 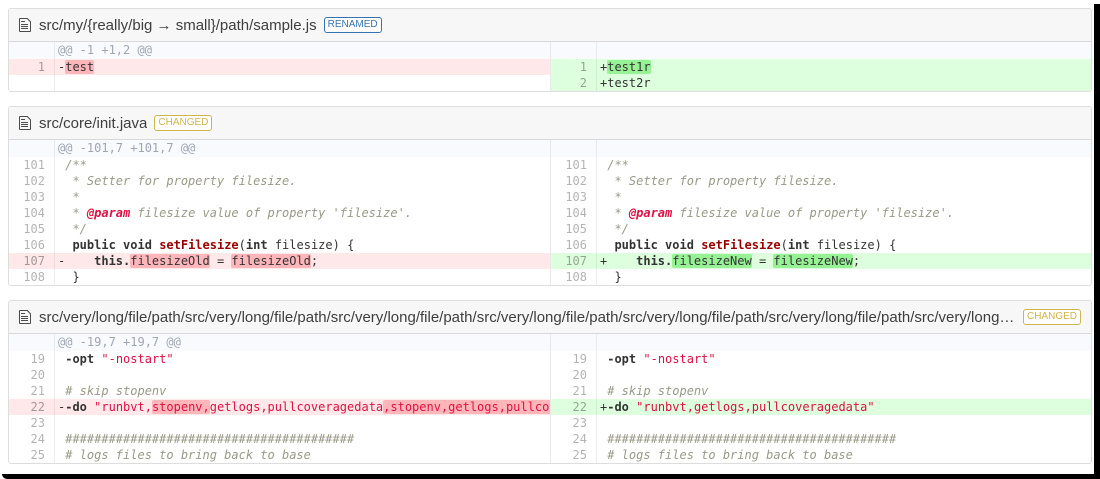 I want to click on code-segment: }, so click(x=611, y=277).